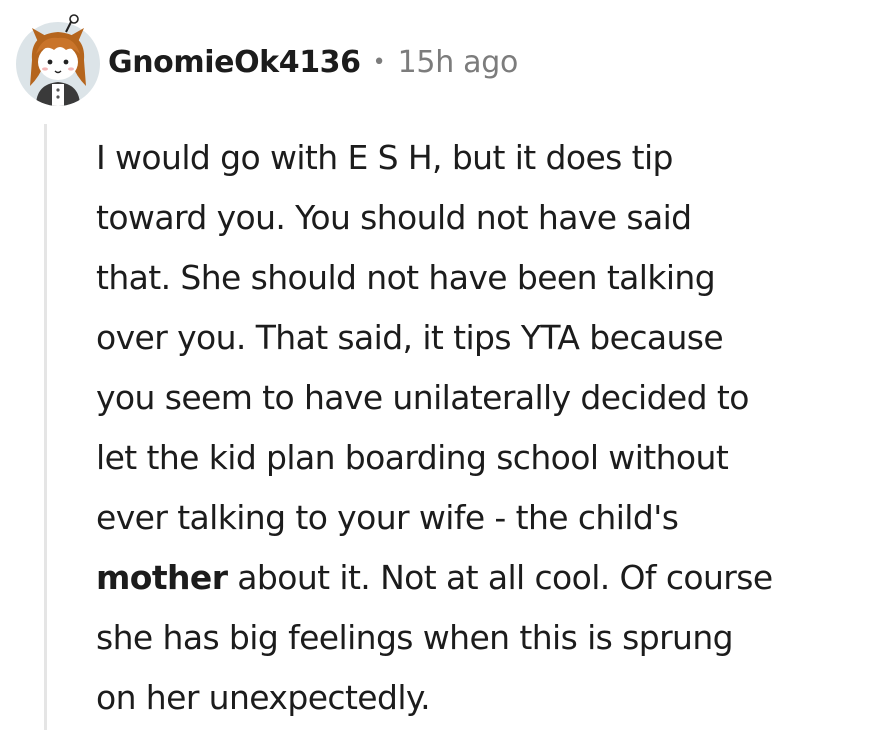 The height and width of the screenshot is (732, 892). What do you see at coordinates (458, 62) in the screenshot?
I see `timestamp: 15h ago` at bounding box center [458, 62].